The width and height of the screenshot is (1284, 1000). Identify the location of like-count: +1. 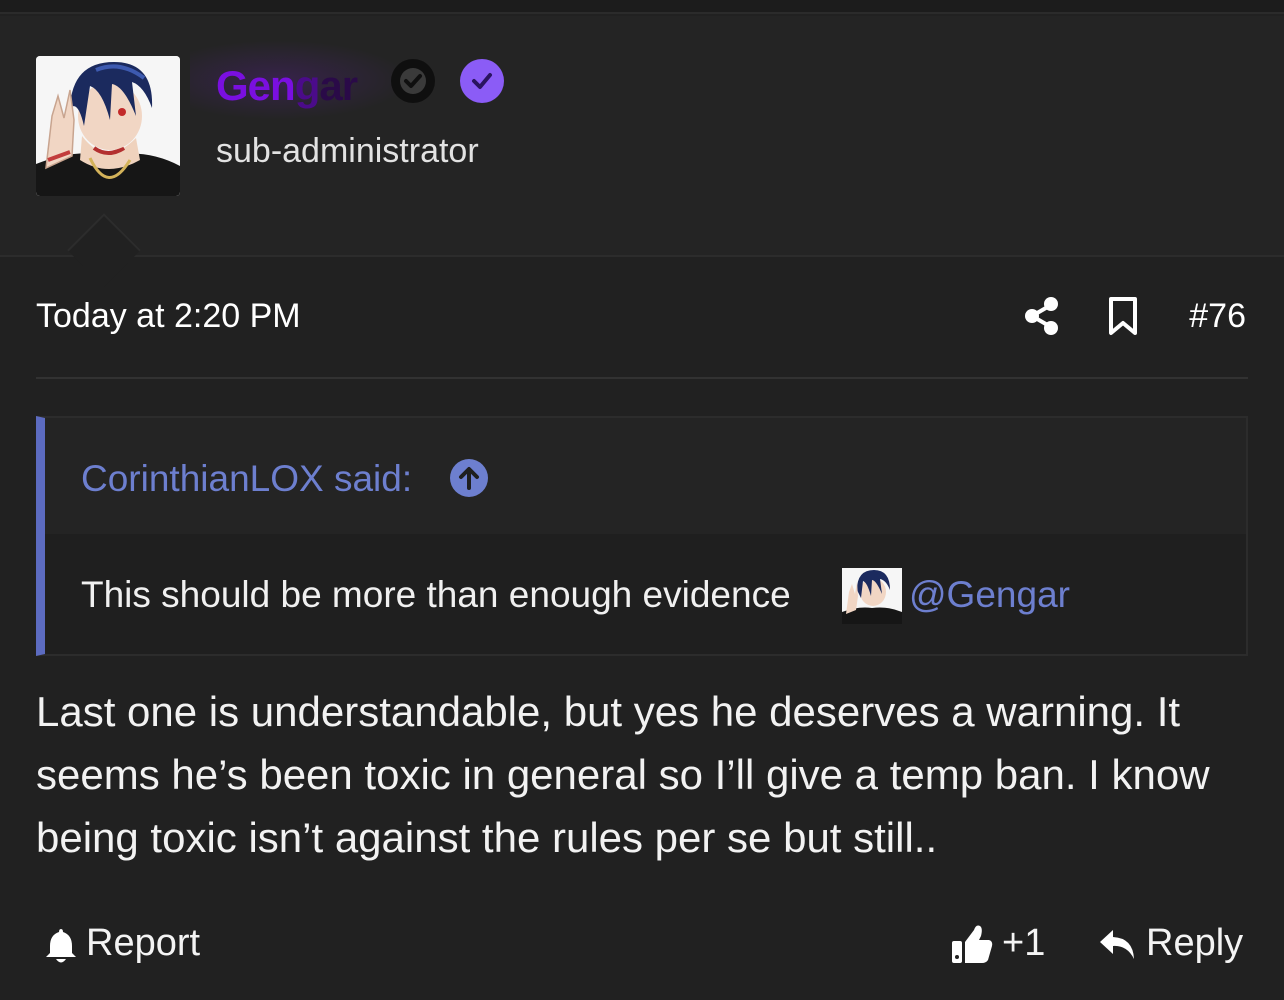
(1023, 943).